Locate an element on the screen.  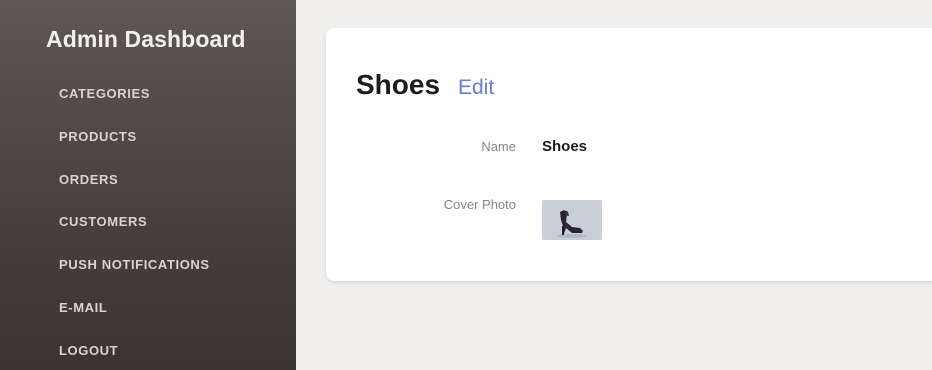
edit-link: Edit is located at coordinates (476, 88).